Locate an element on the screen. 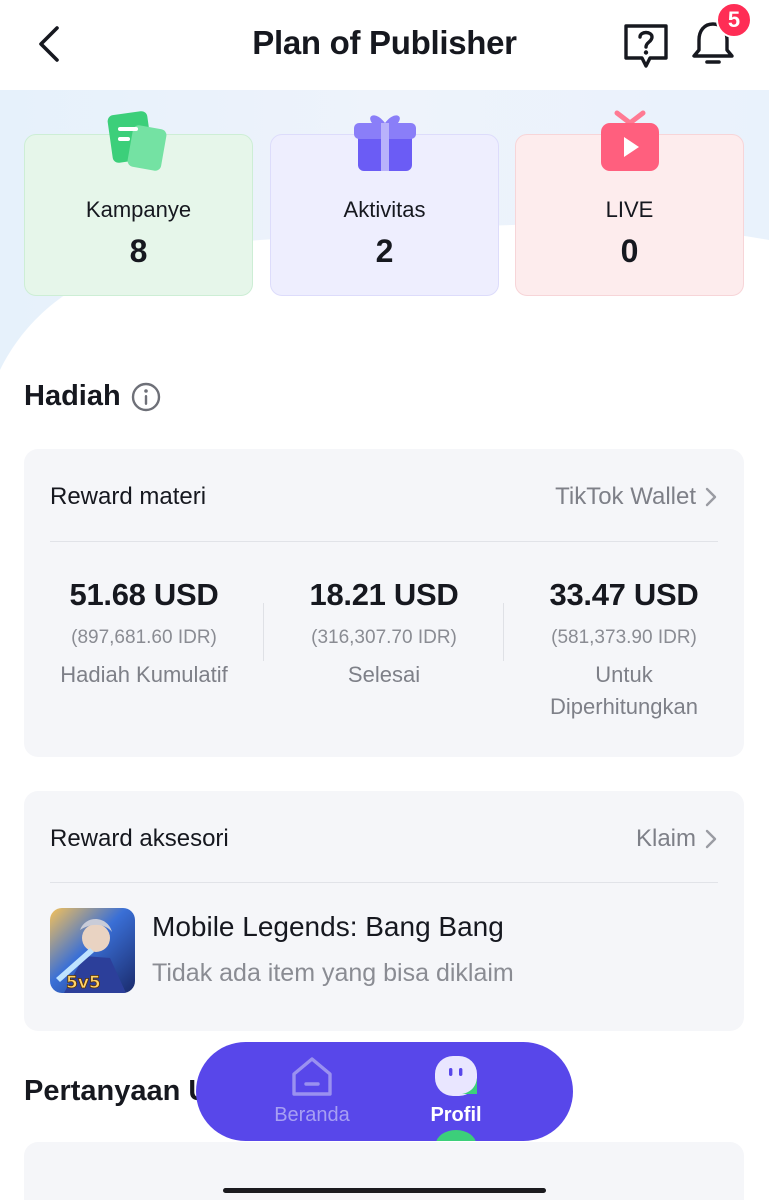 This screenshot has height=1200, width=769. game-status: Tidak ada item yang bisa diklaim is located at coordinates (333, 973).